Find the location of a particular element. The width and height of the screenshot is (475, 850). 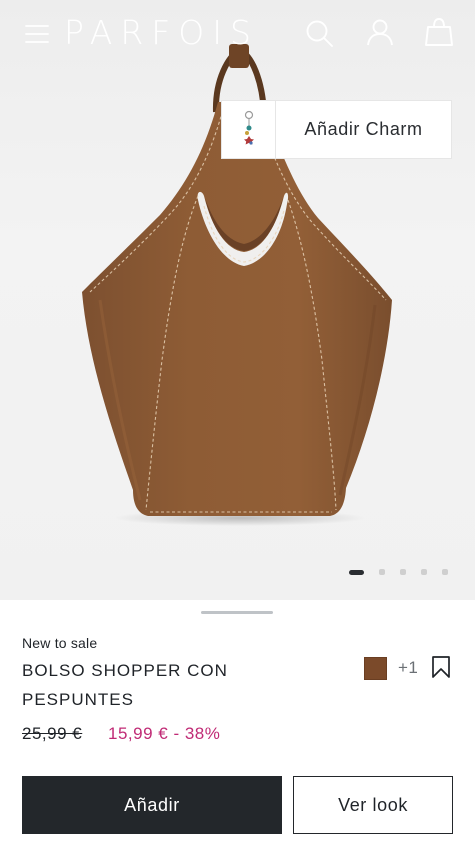

charm-thumbnail is located at coordinates (249, 129).